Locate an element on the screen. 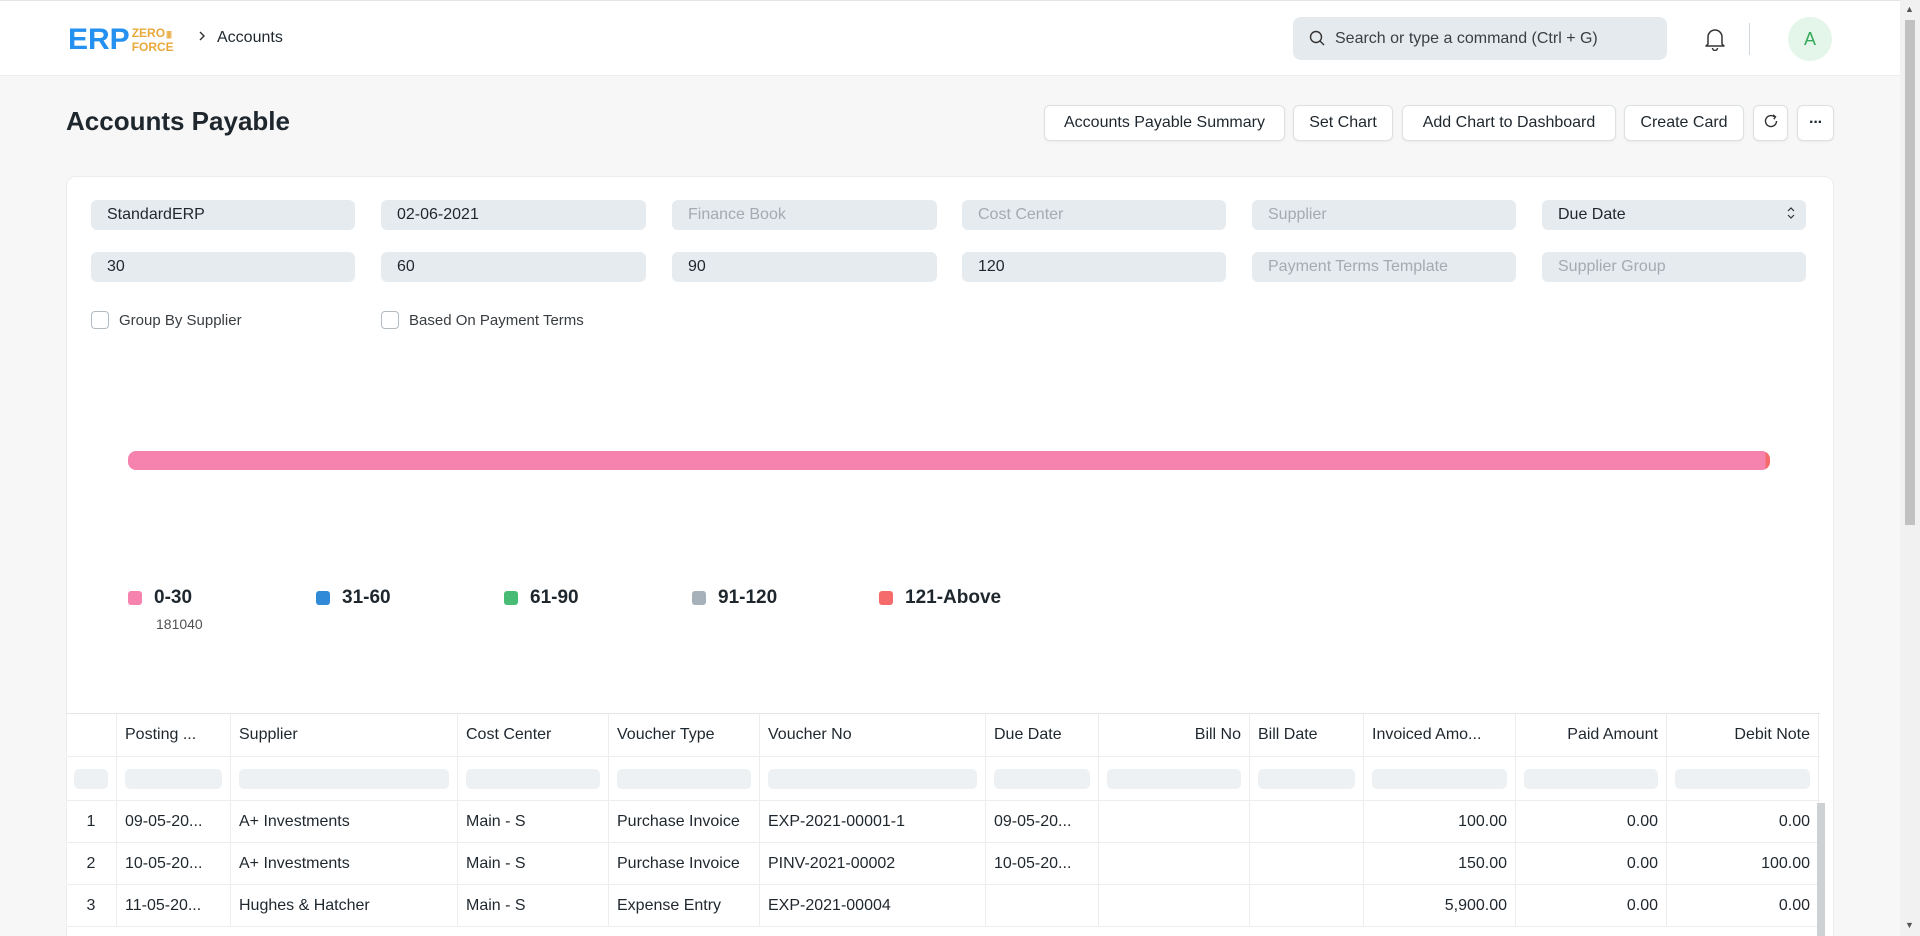 The height and width of the screenshot is (936, 1920). notification-bell-icon is located at coordinates (1715, 41).